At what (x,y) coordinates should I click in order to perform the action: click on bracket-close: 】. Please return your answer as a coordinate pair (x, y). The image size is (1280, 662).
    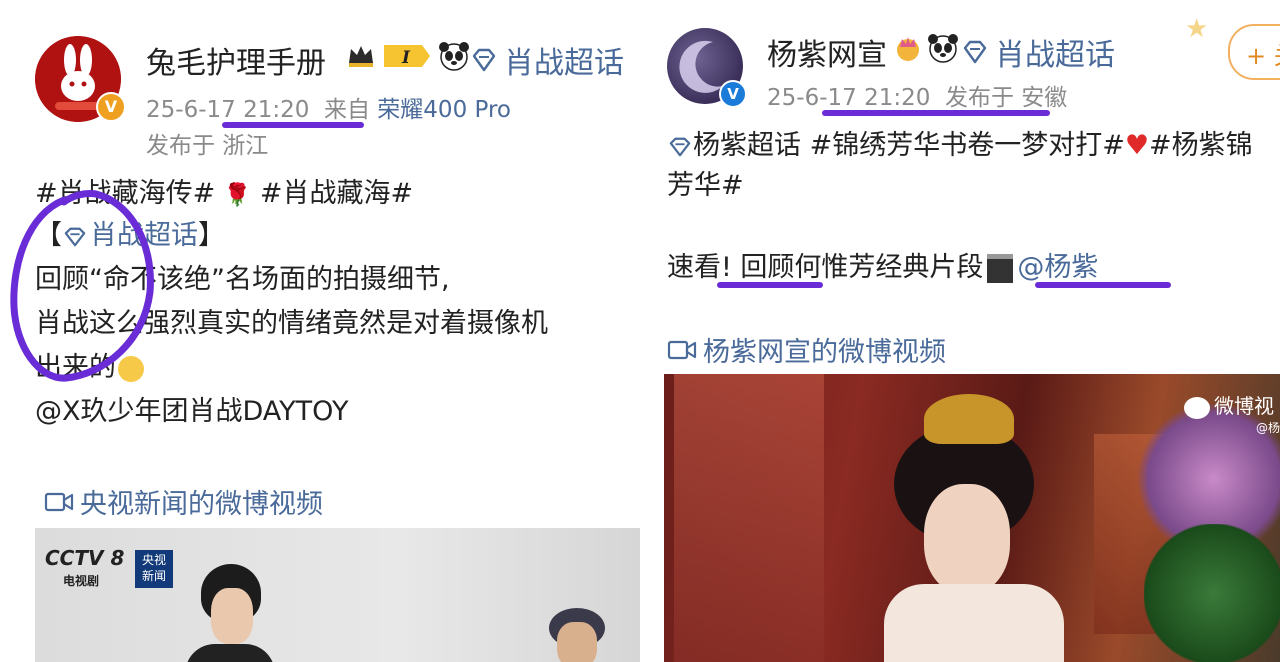
    Looking at the image, I should click on (211, 235).